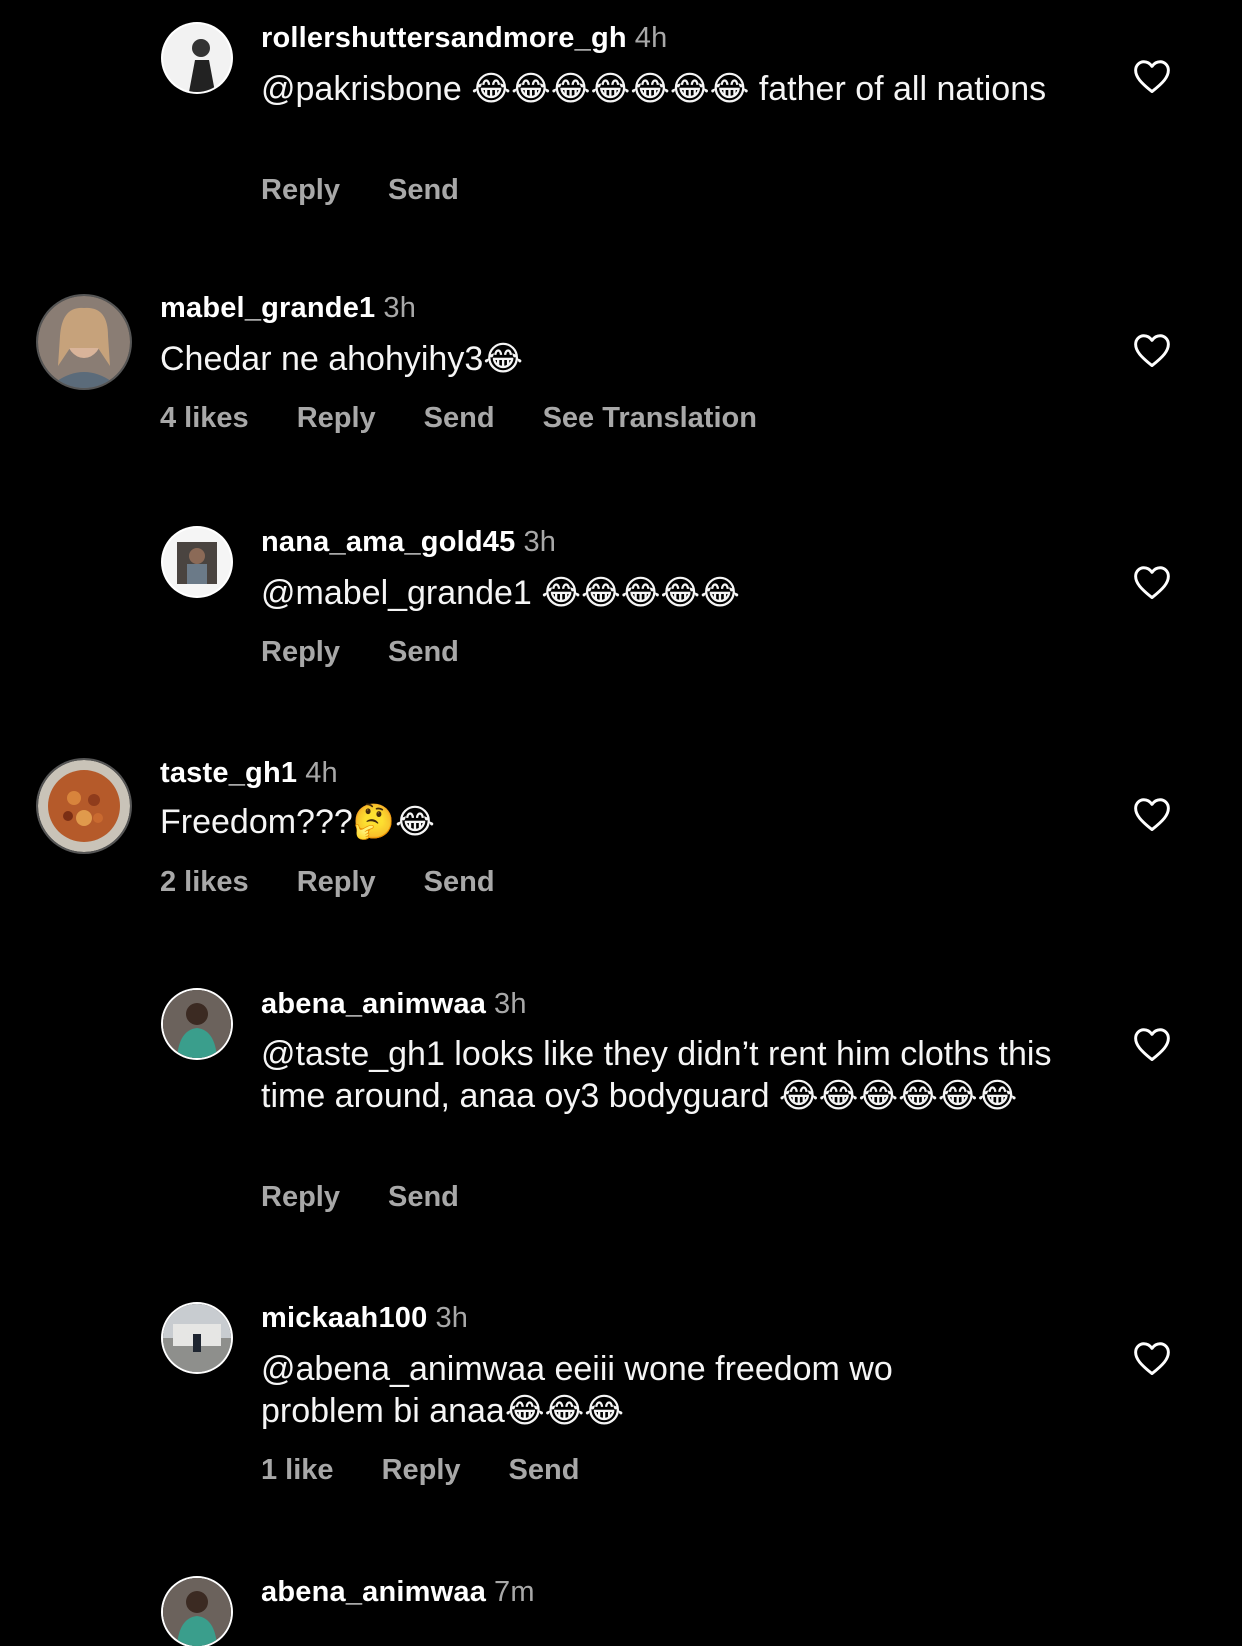  Describe the element at coordinates (297, 822) in the screenshot. I see `comment-text: Freedom???🤔😂` at that location.